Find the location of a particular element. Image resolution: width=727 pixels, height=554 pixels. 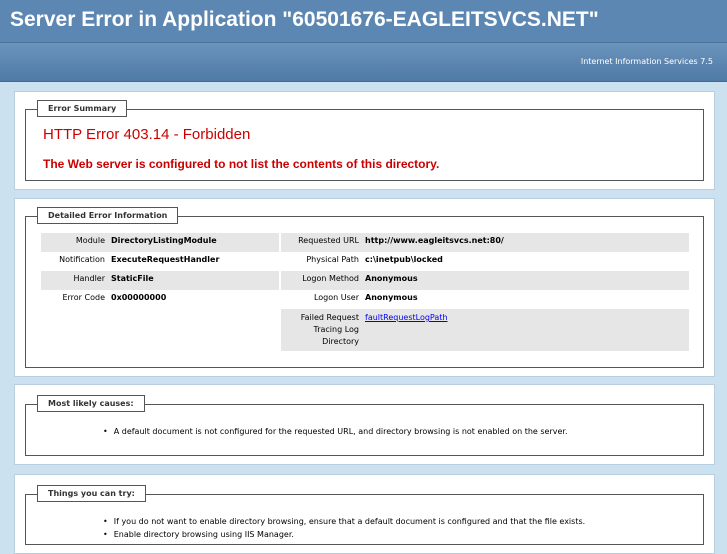

table-row: Logon User Anonymous is located at coordinates (485, 299).